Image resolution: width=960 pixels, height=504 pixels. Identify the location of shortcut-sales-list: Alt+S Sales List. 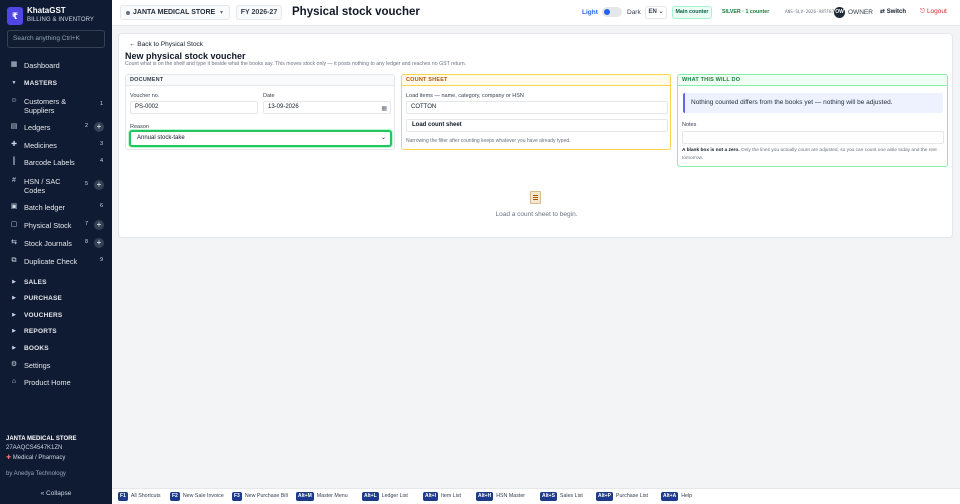
(561, 497).